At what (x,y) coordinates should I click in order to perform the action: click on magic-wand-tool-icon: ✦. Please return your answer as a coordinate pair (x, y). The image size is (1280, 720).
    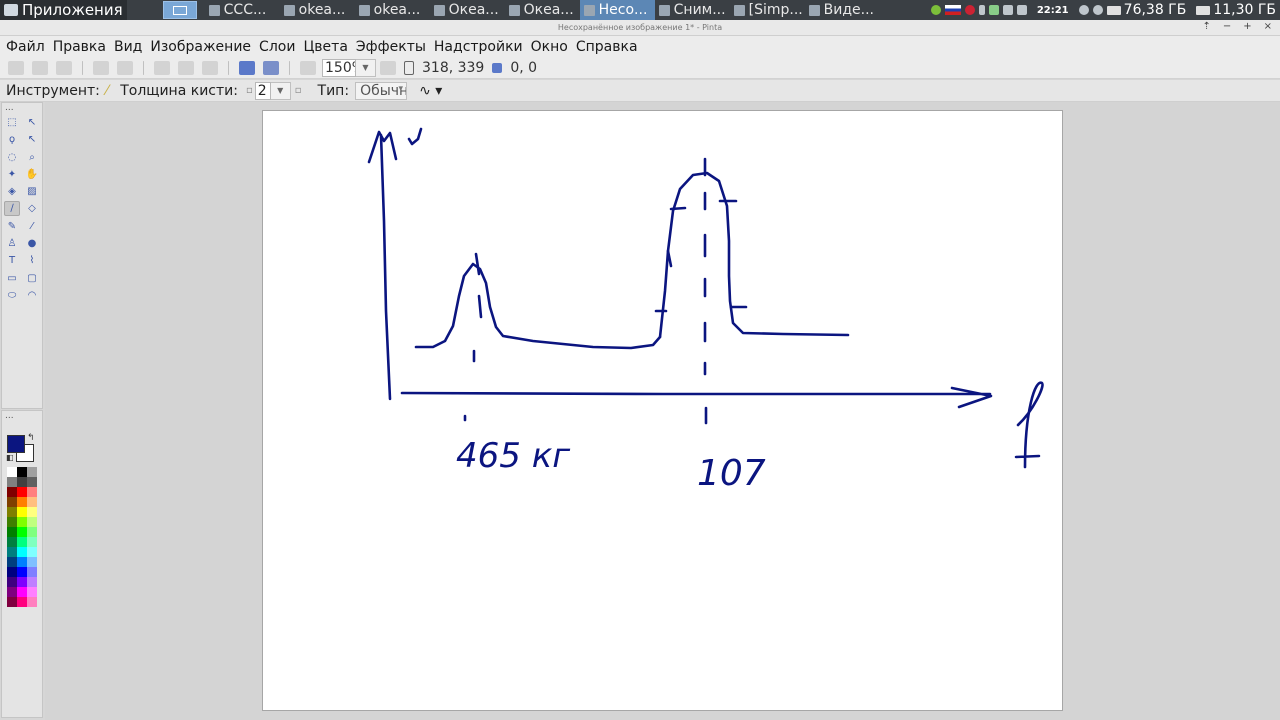
    Looking at the image, I should click on (12, 174).